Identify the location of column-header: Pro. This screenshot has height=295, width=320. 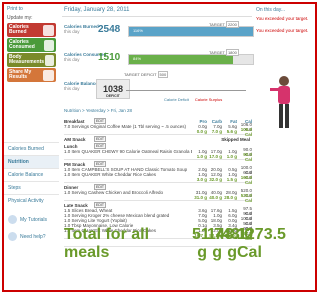
(203, 121).